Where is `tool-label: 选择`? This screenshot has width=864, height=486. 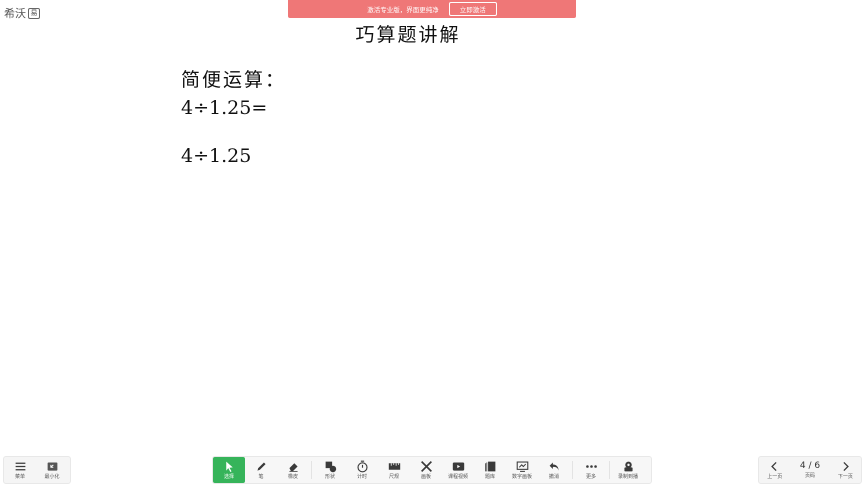
tool-label: 选择 is located at coordinates (228, 477).